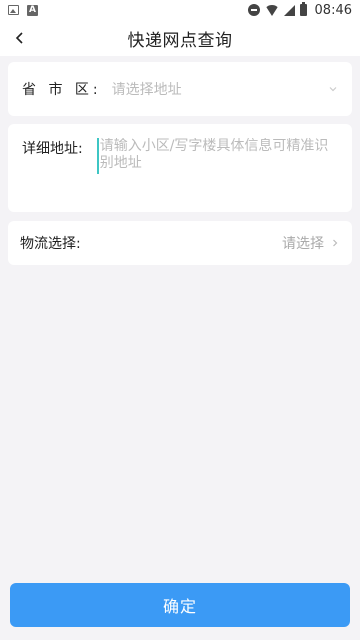  What do you see at coordinates (180, 10) in the screenshot?
I see `status-bar: A 08:46` at bounding box center [180, 10].